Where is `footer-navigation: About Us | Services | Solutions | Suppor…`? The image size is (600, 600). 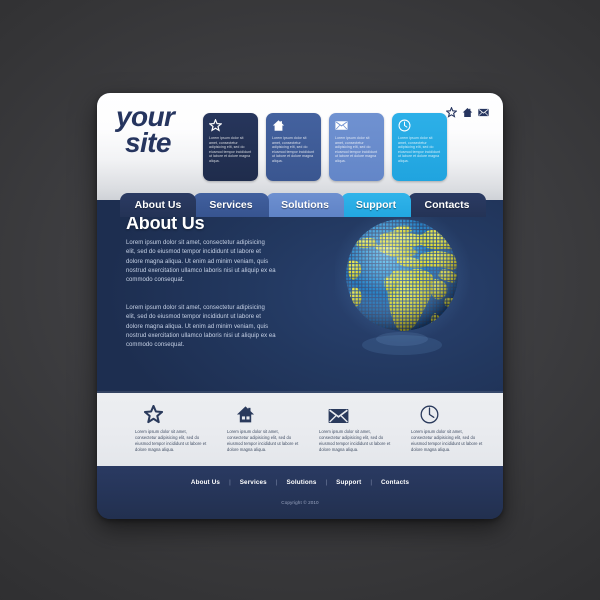 footer-navigation: About Us | Services | Solutions | Suppor… is located at coordinates (300, 482).